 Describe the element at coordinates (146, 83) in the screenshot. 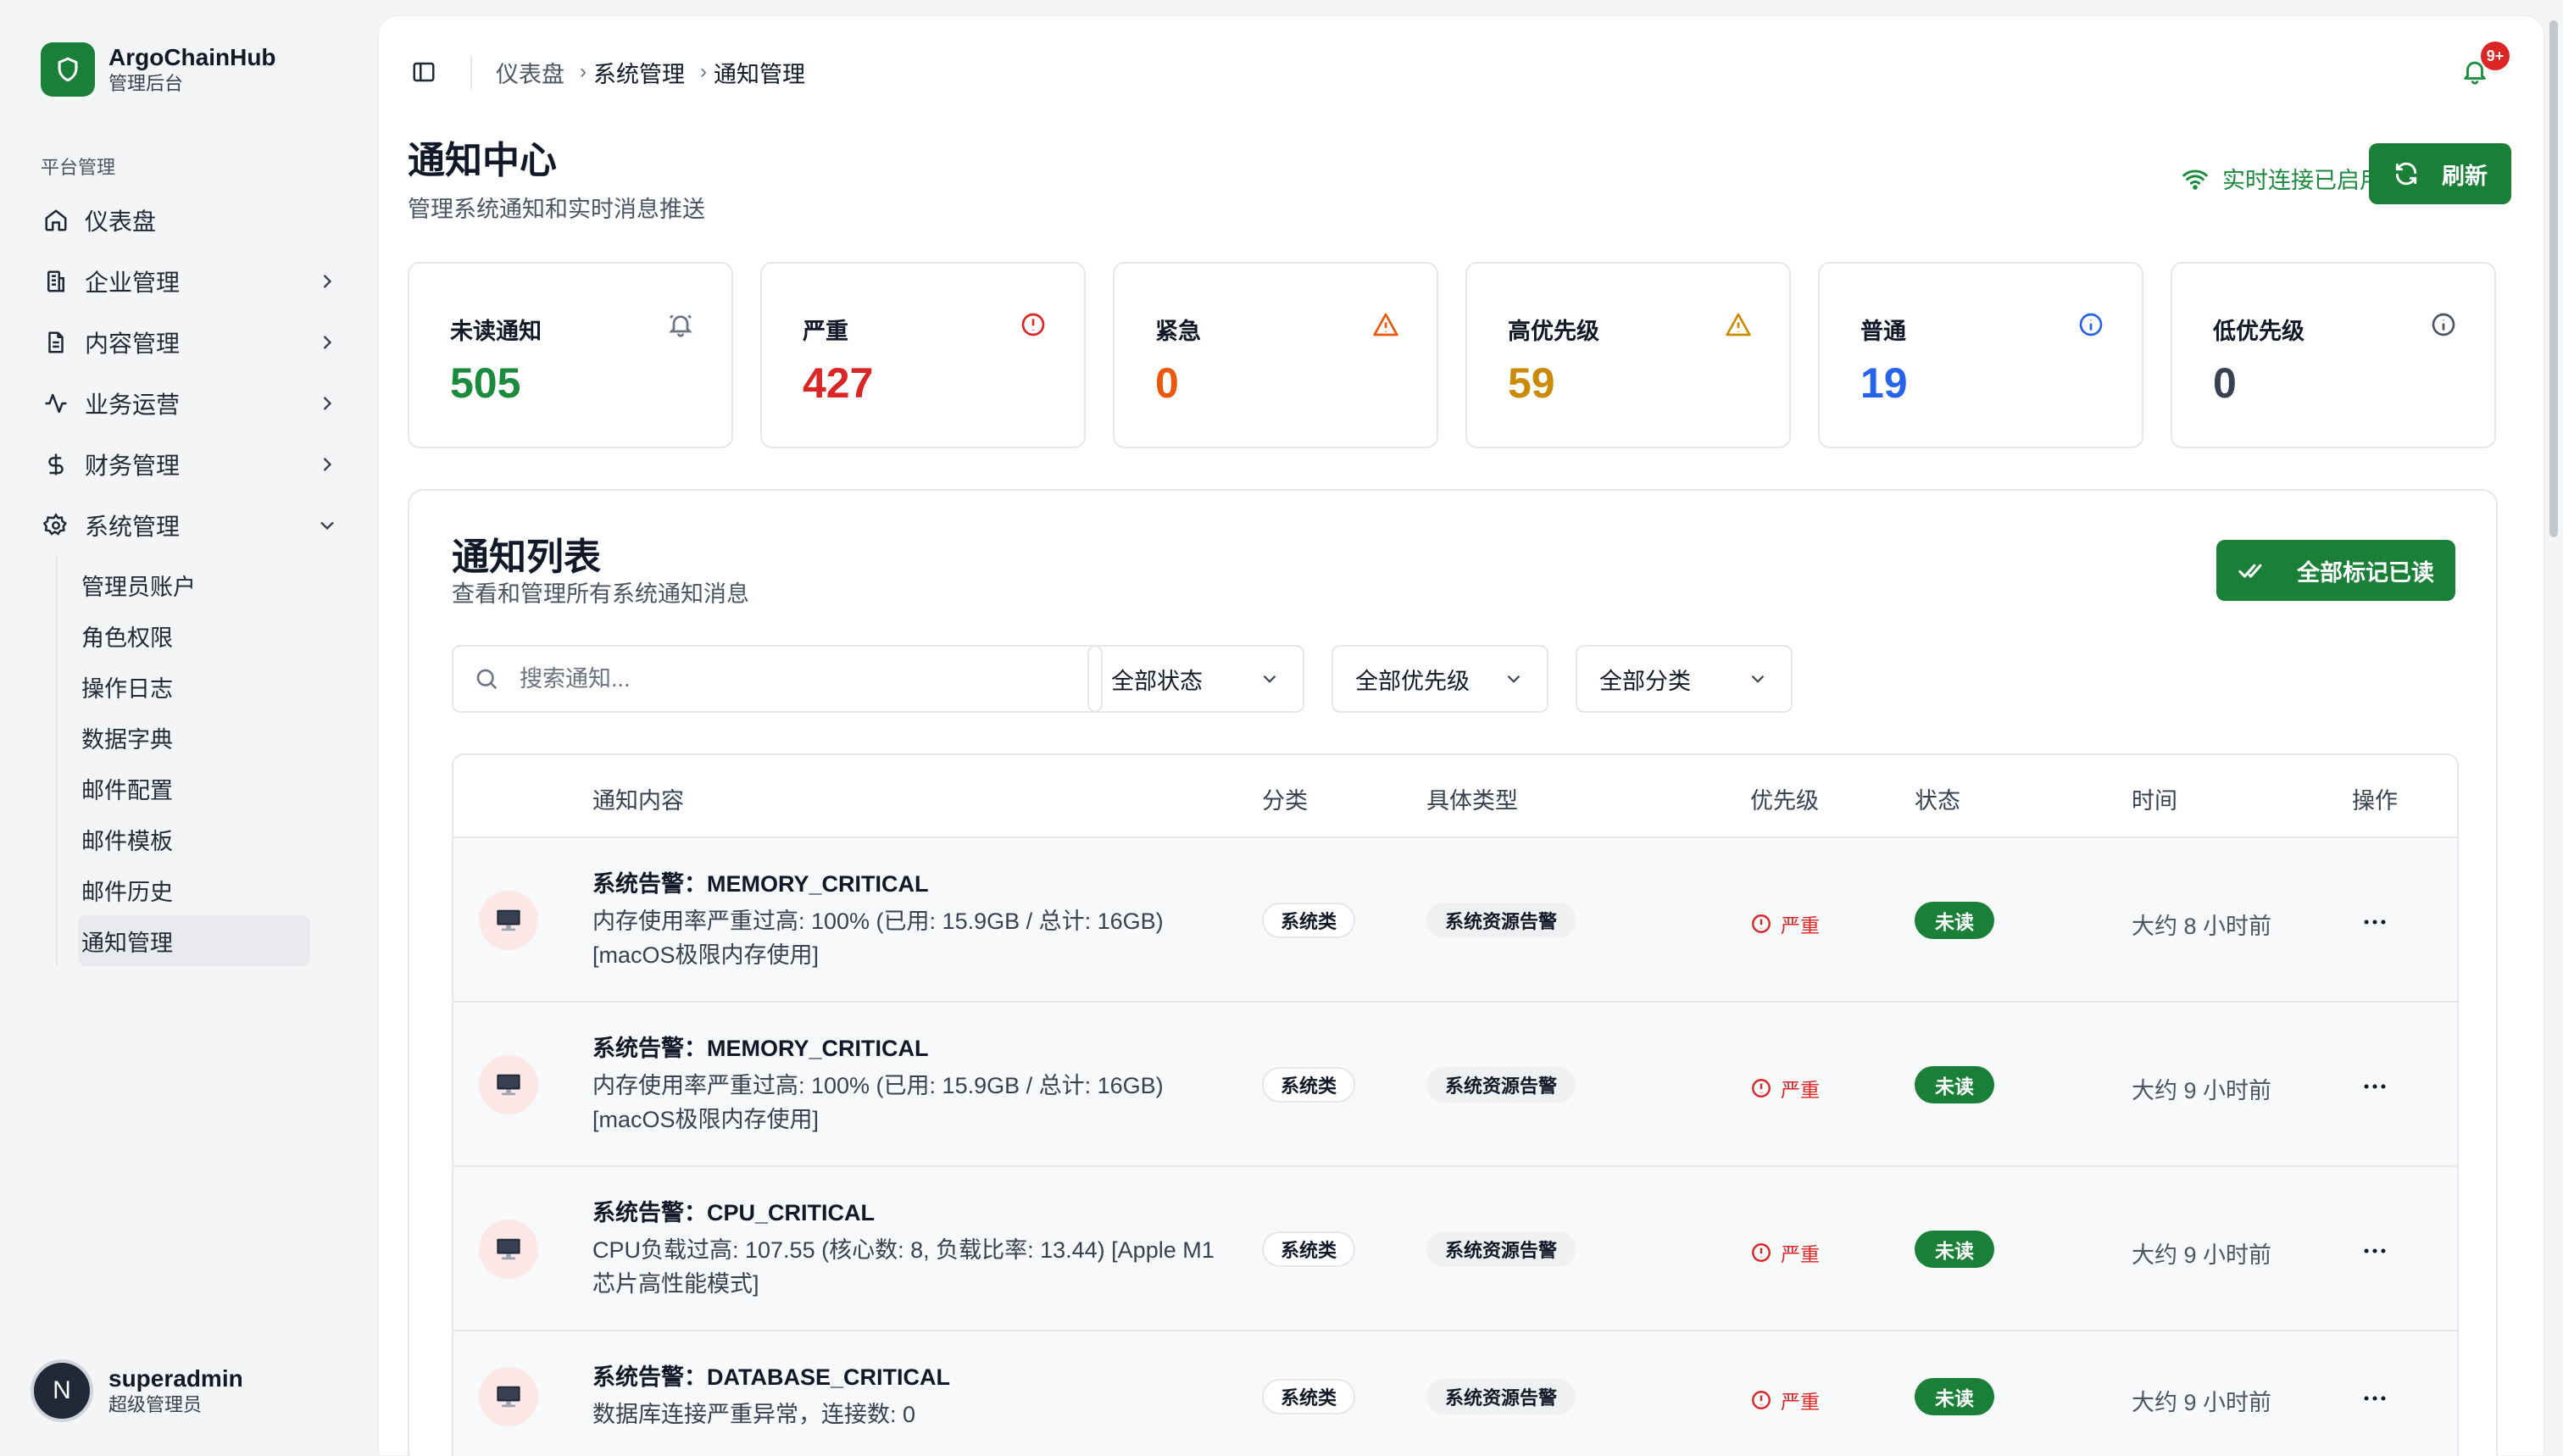

I see `brand-subtitle: 管理后台` at that location.